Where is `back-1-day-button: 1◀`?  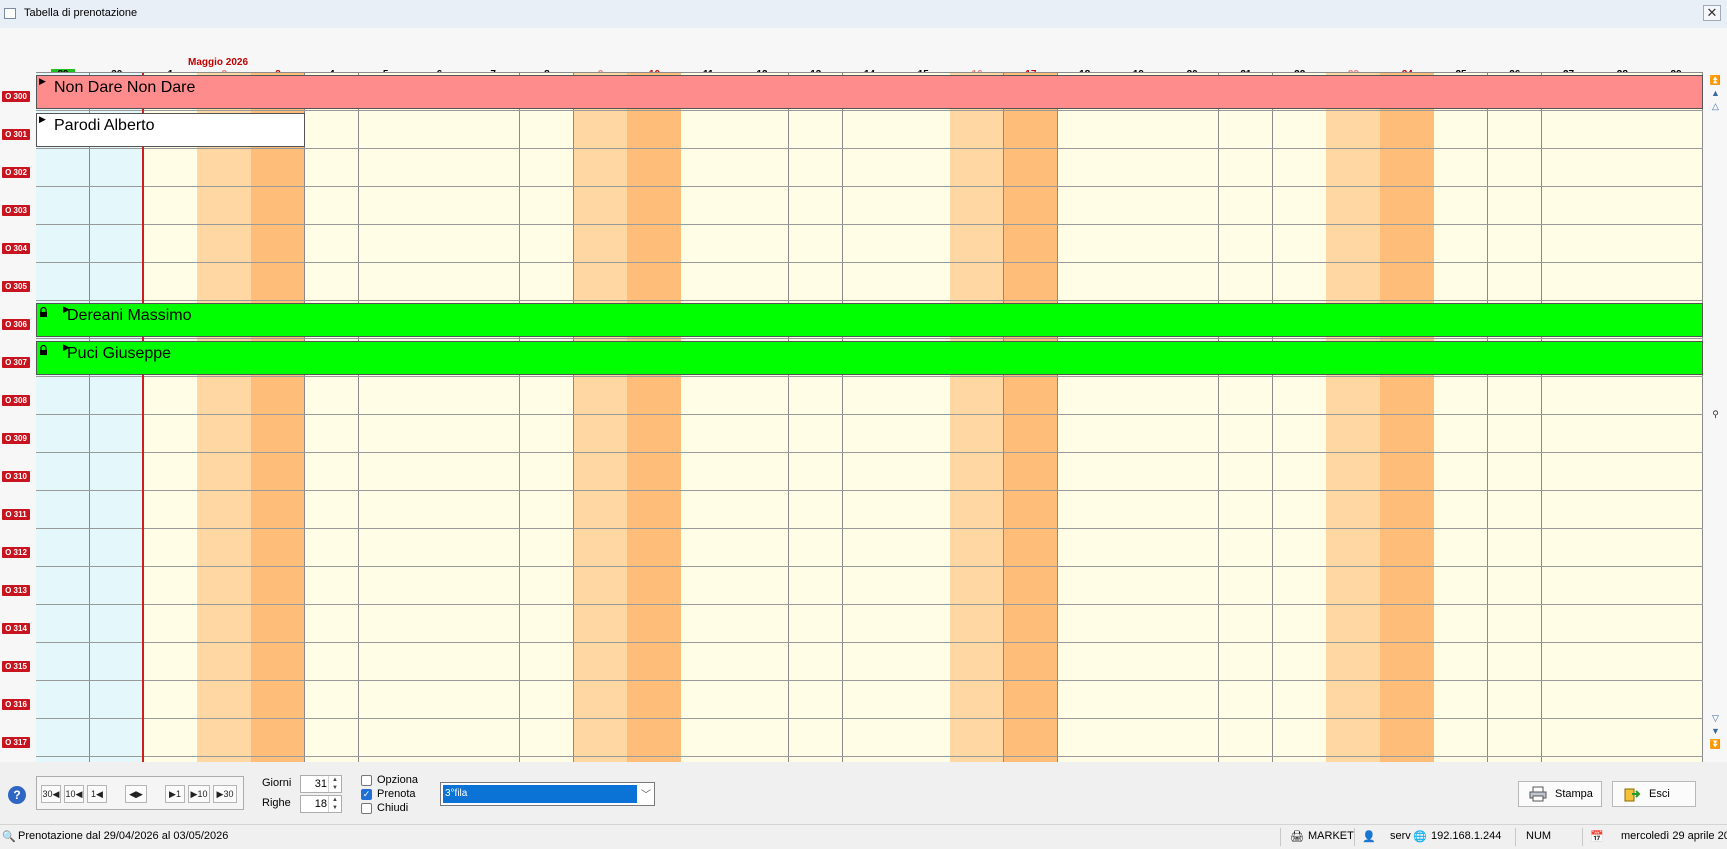
back-1-day-button: 1◀ is located at coordinates (97, 794).